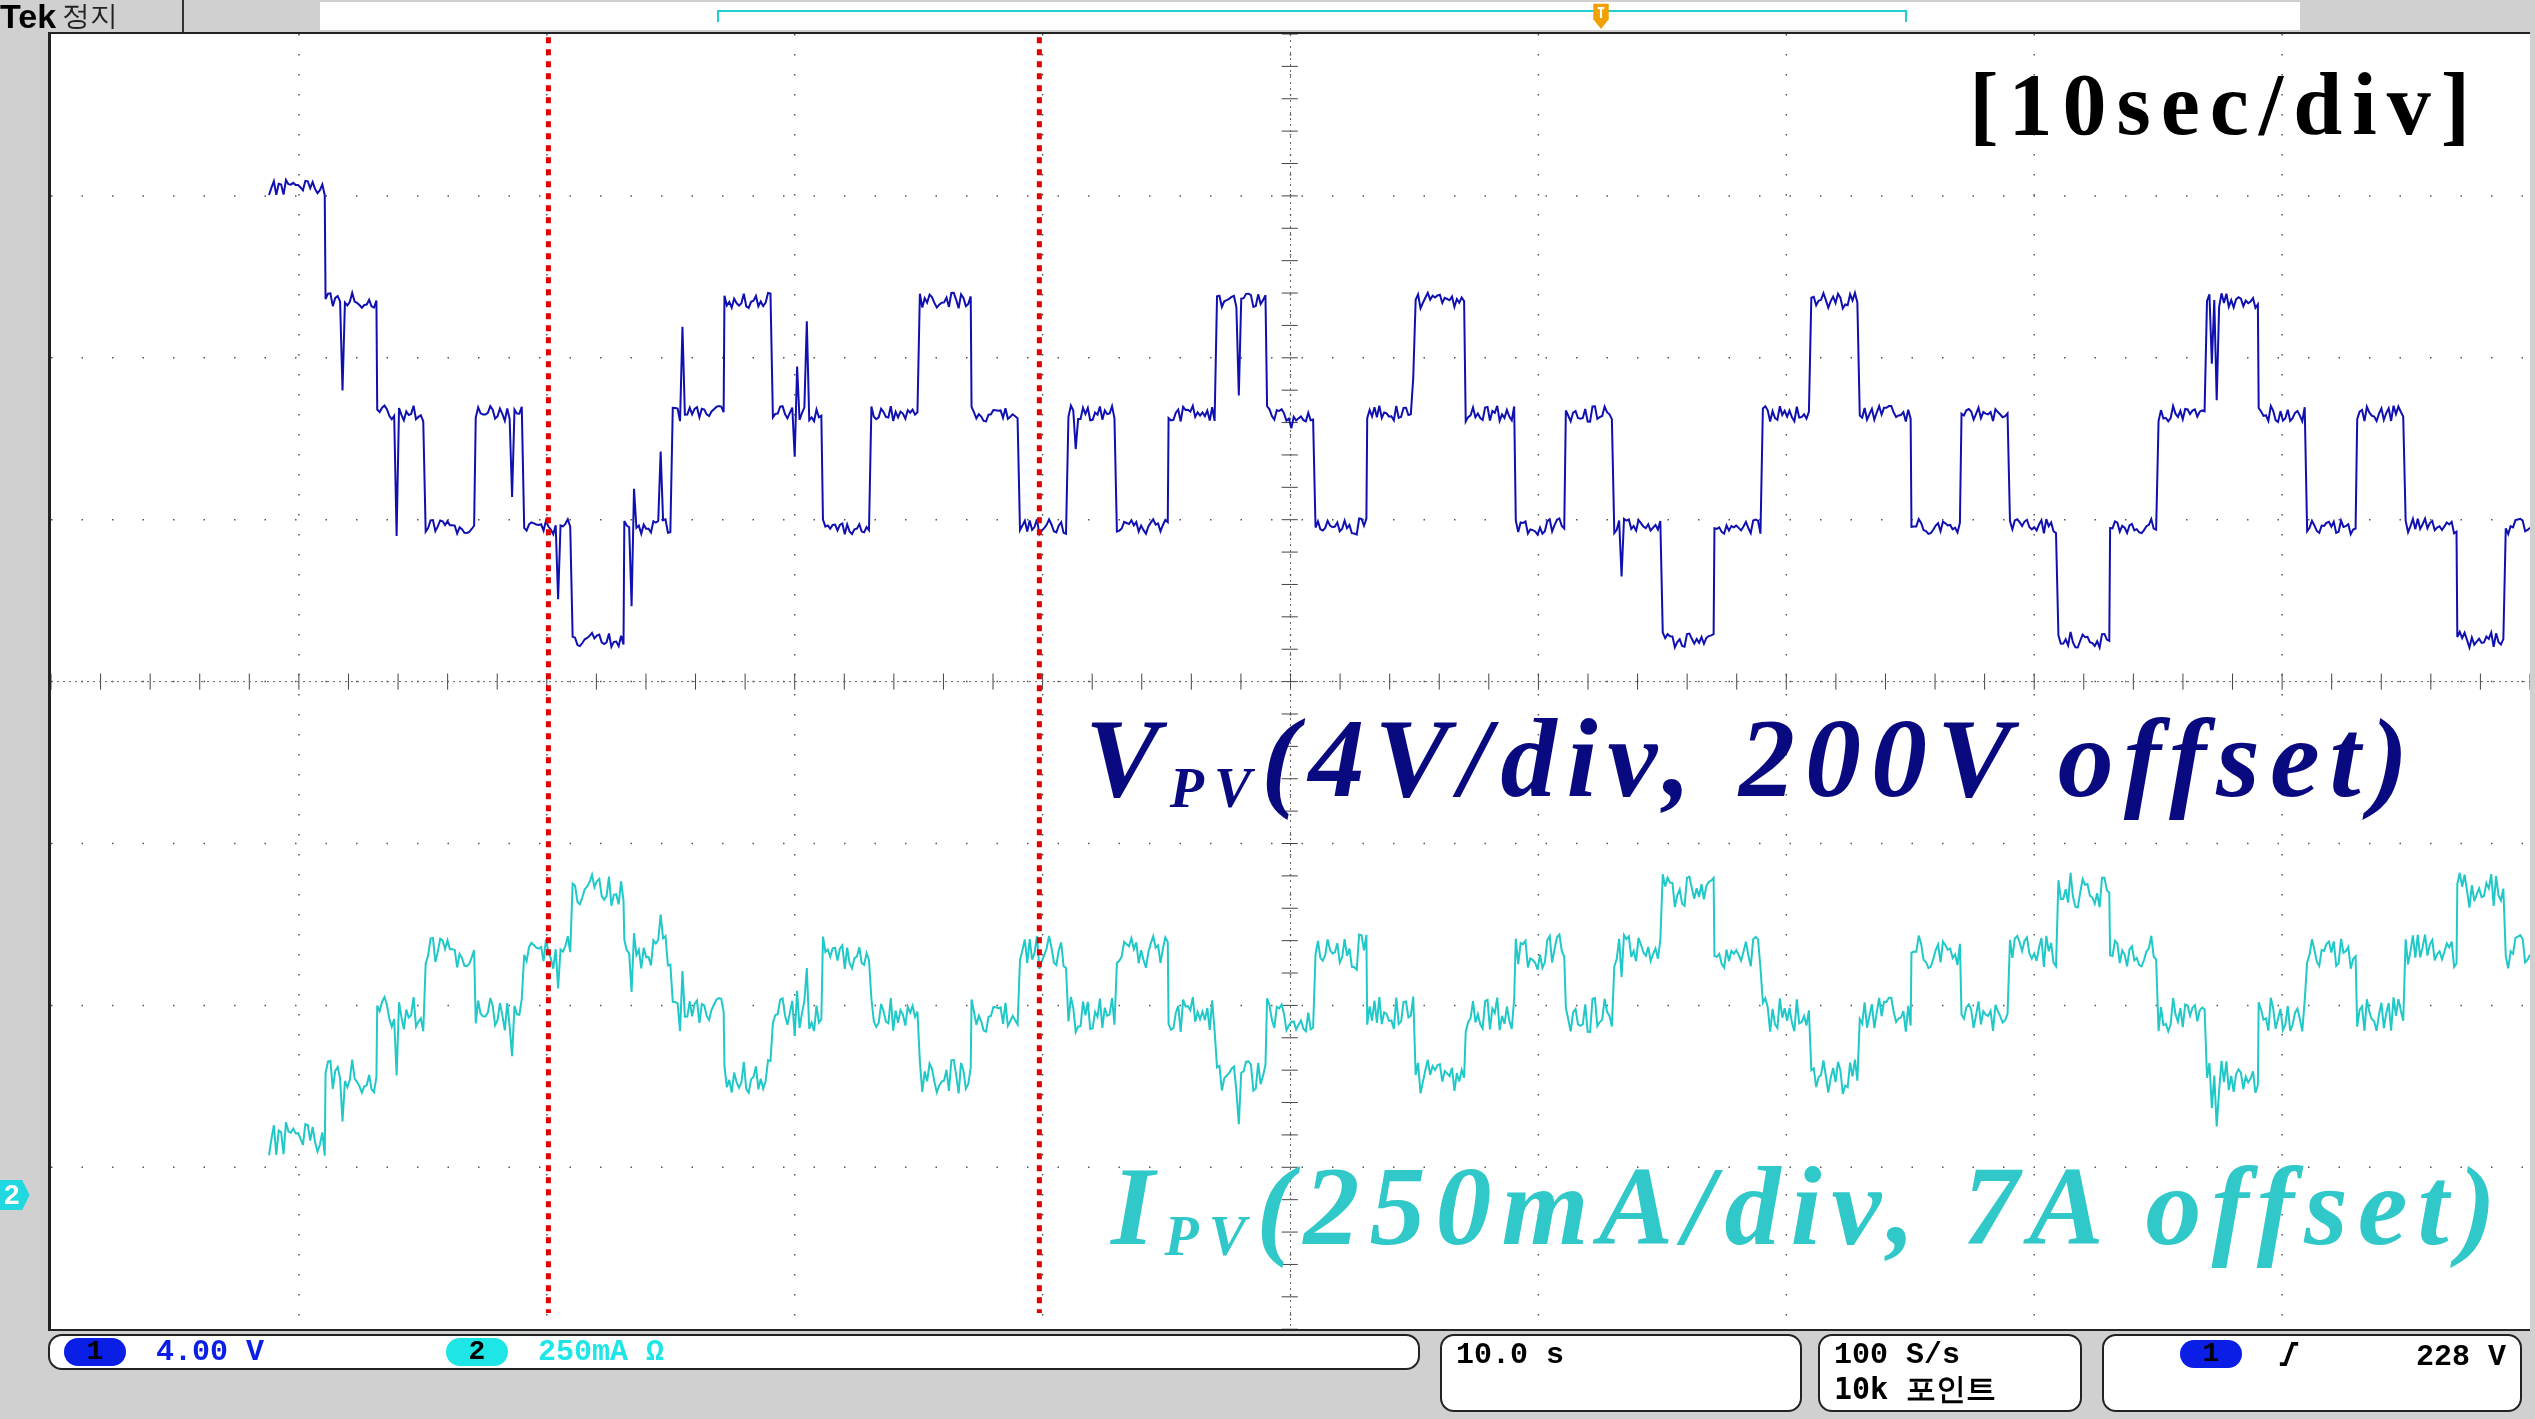 This screenshot has height=1419, width=2535. Describe the element at coordinates (2224, 105) in the screenshot. I see `timebase-annotation: [10sec/div]` at that location.